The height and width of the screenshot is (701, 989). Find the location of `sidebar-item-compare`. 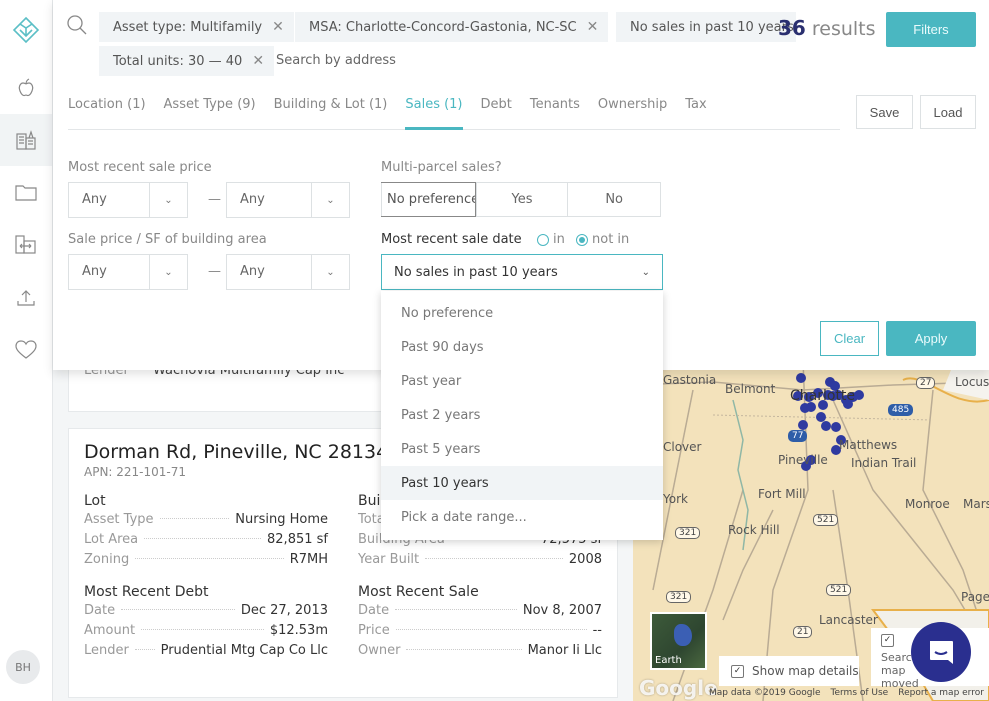

sidebar-item-compare is located at coordinates (26, 244).